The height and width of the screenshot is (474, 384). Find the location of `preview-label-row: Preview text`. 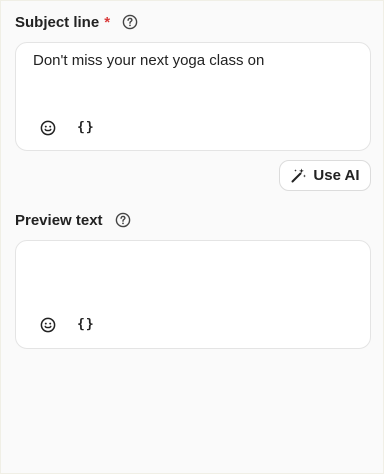

preview-label-row: Preview text is located at coordinates (73, 220).